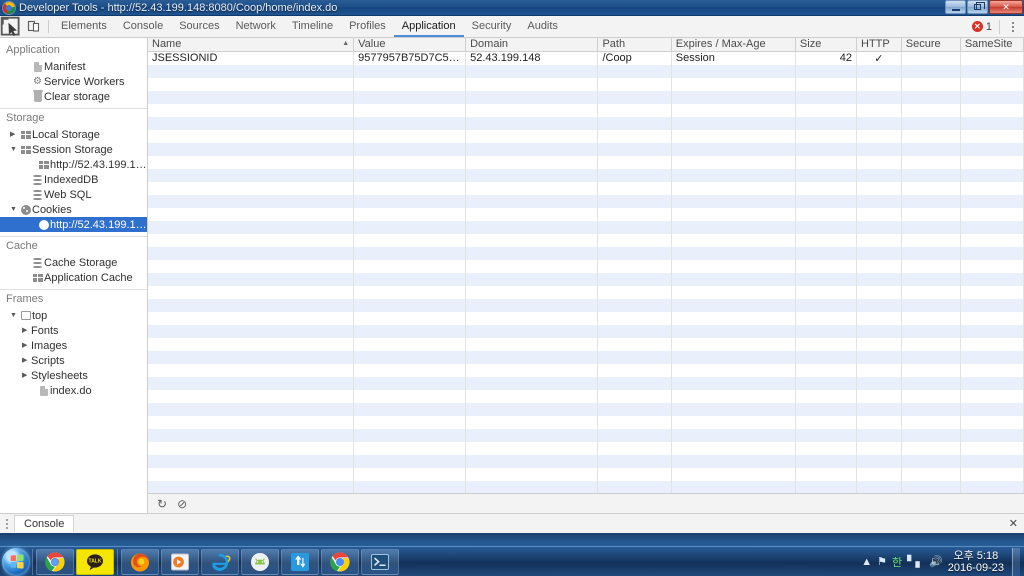  I want to click on tray-ime-icon: 한, so click(897, 562).